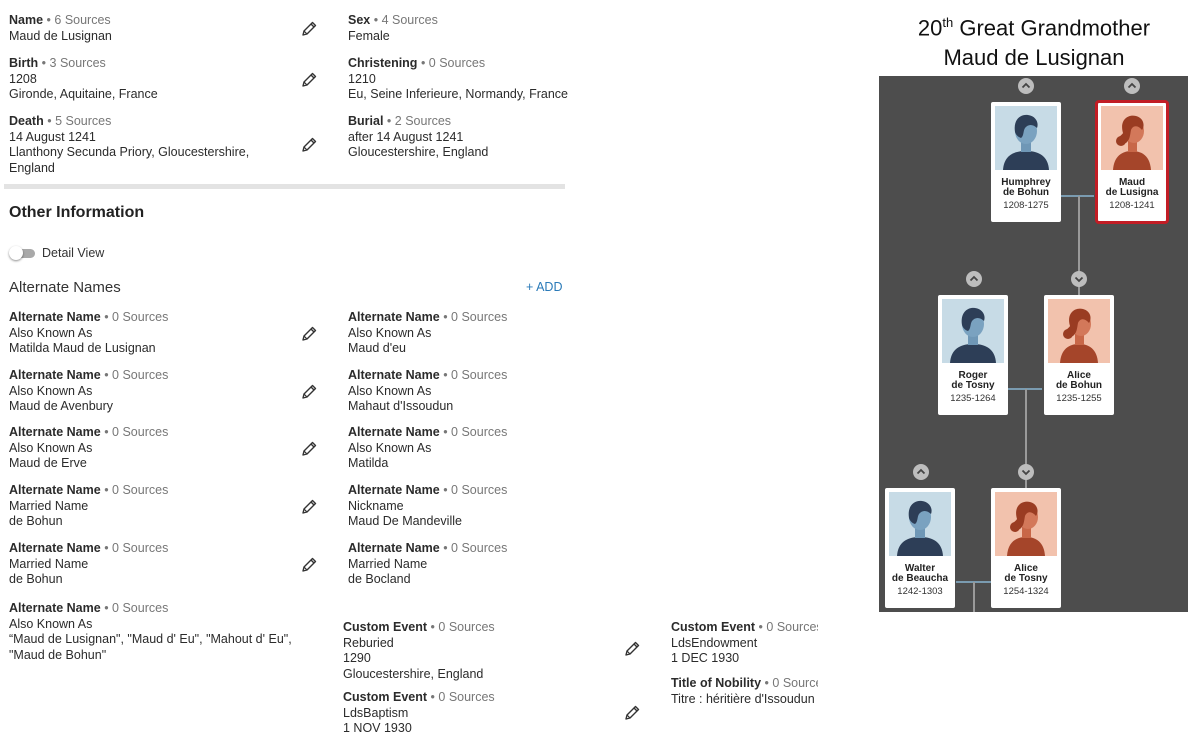  What do you see at coordinates (1026, 446) in the screenshot?
I see `descent-line` at bounding box center [1026, 446].